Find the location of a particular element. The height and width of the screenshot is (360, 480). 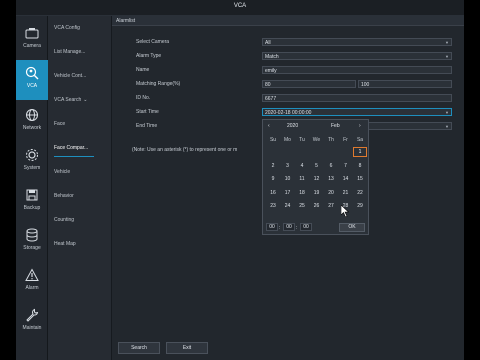

rail-label: VCA is located at coordinates (32, 86).